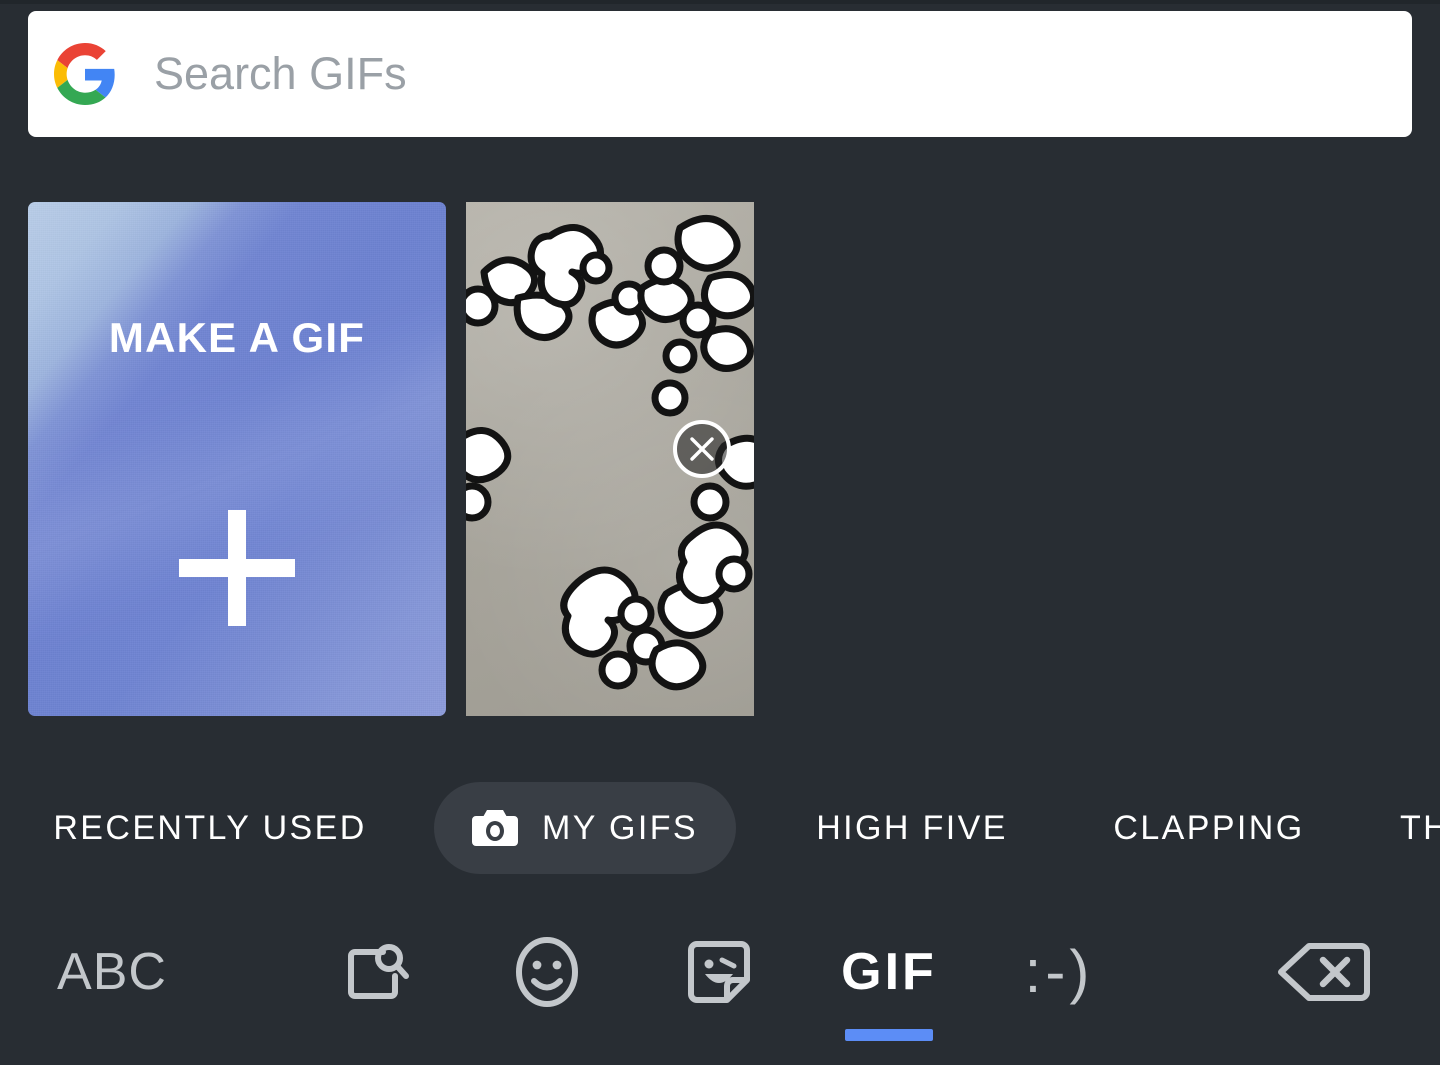  I want to click on tab-high-five: HIGH FIVE, so click(912, 828).